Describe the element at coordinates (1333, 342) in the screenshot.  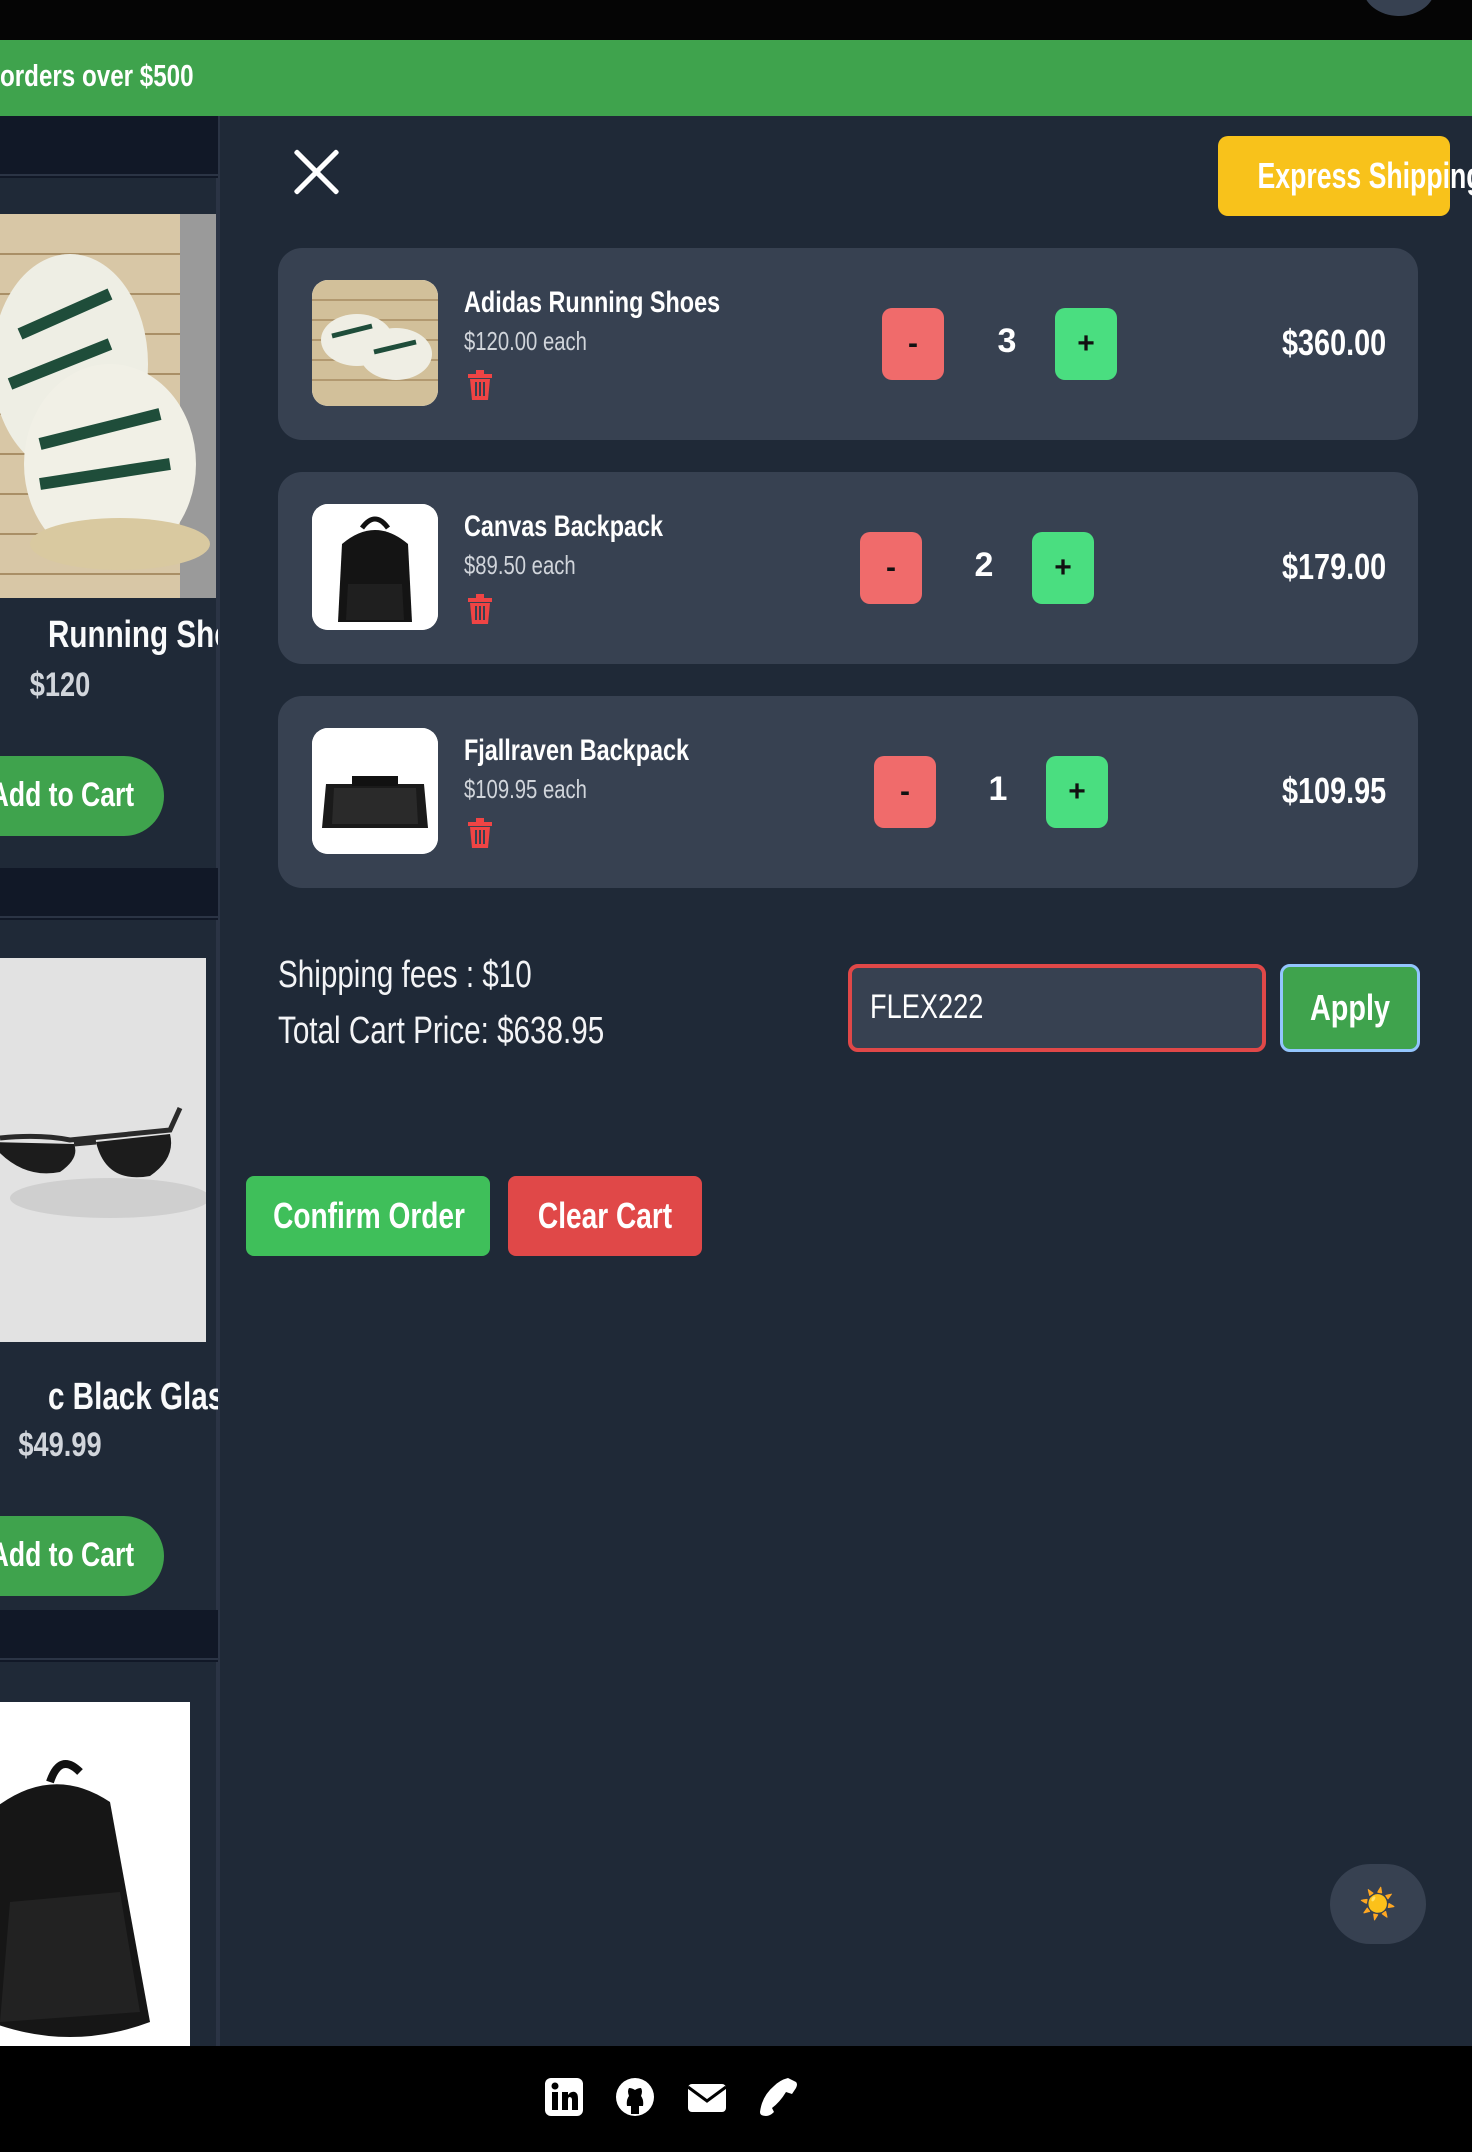
I see `cart-item-total: $360.00` at that location.